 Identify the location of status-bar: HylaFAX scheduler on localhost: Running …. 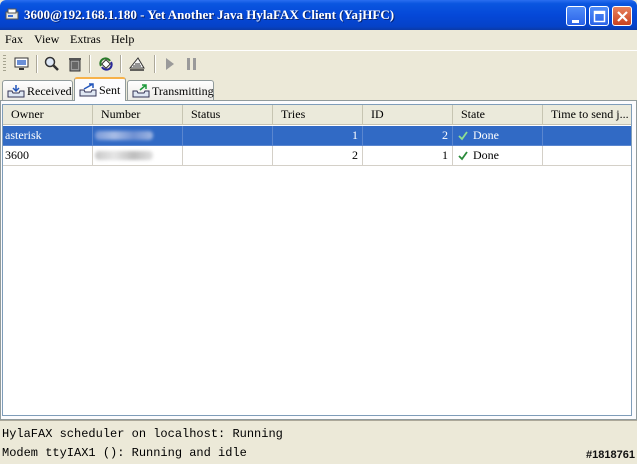
(318, 442).